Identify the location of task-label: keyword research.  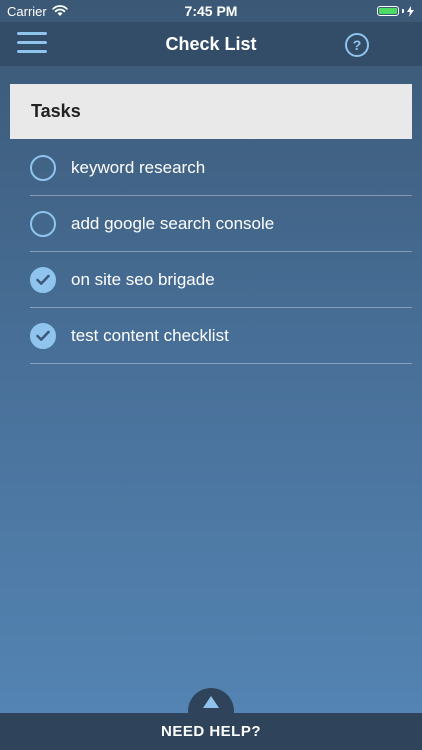
(138, 167).